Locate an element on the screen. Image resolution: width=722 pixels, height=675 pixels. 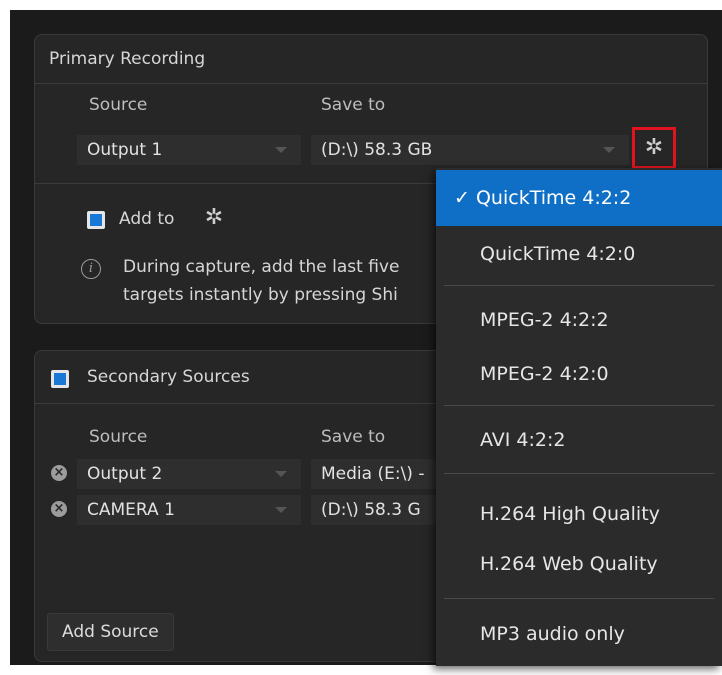
primary-source-select: Output 1 is located at coordinates (189, 150).